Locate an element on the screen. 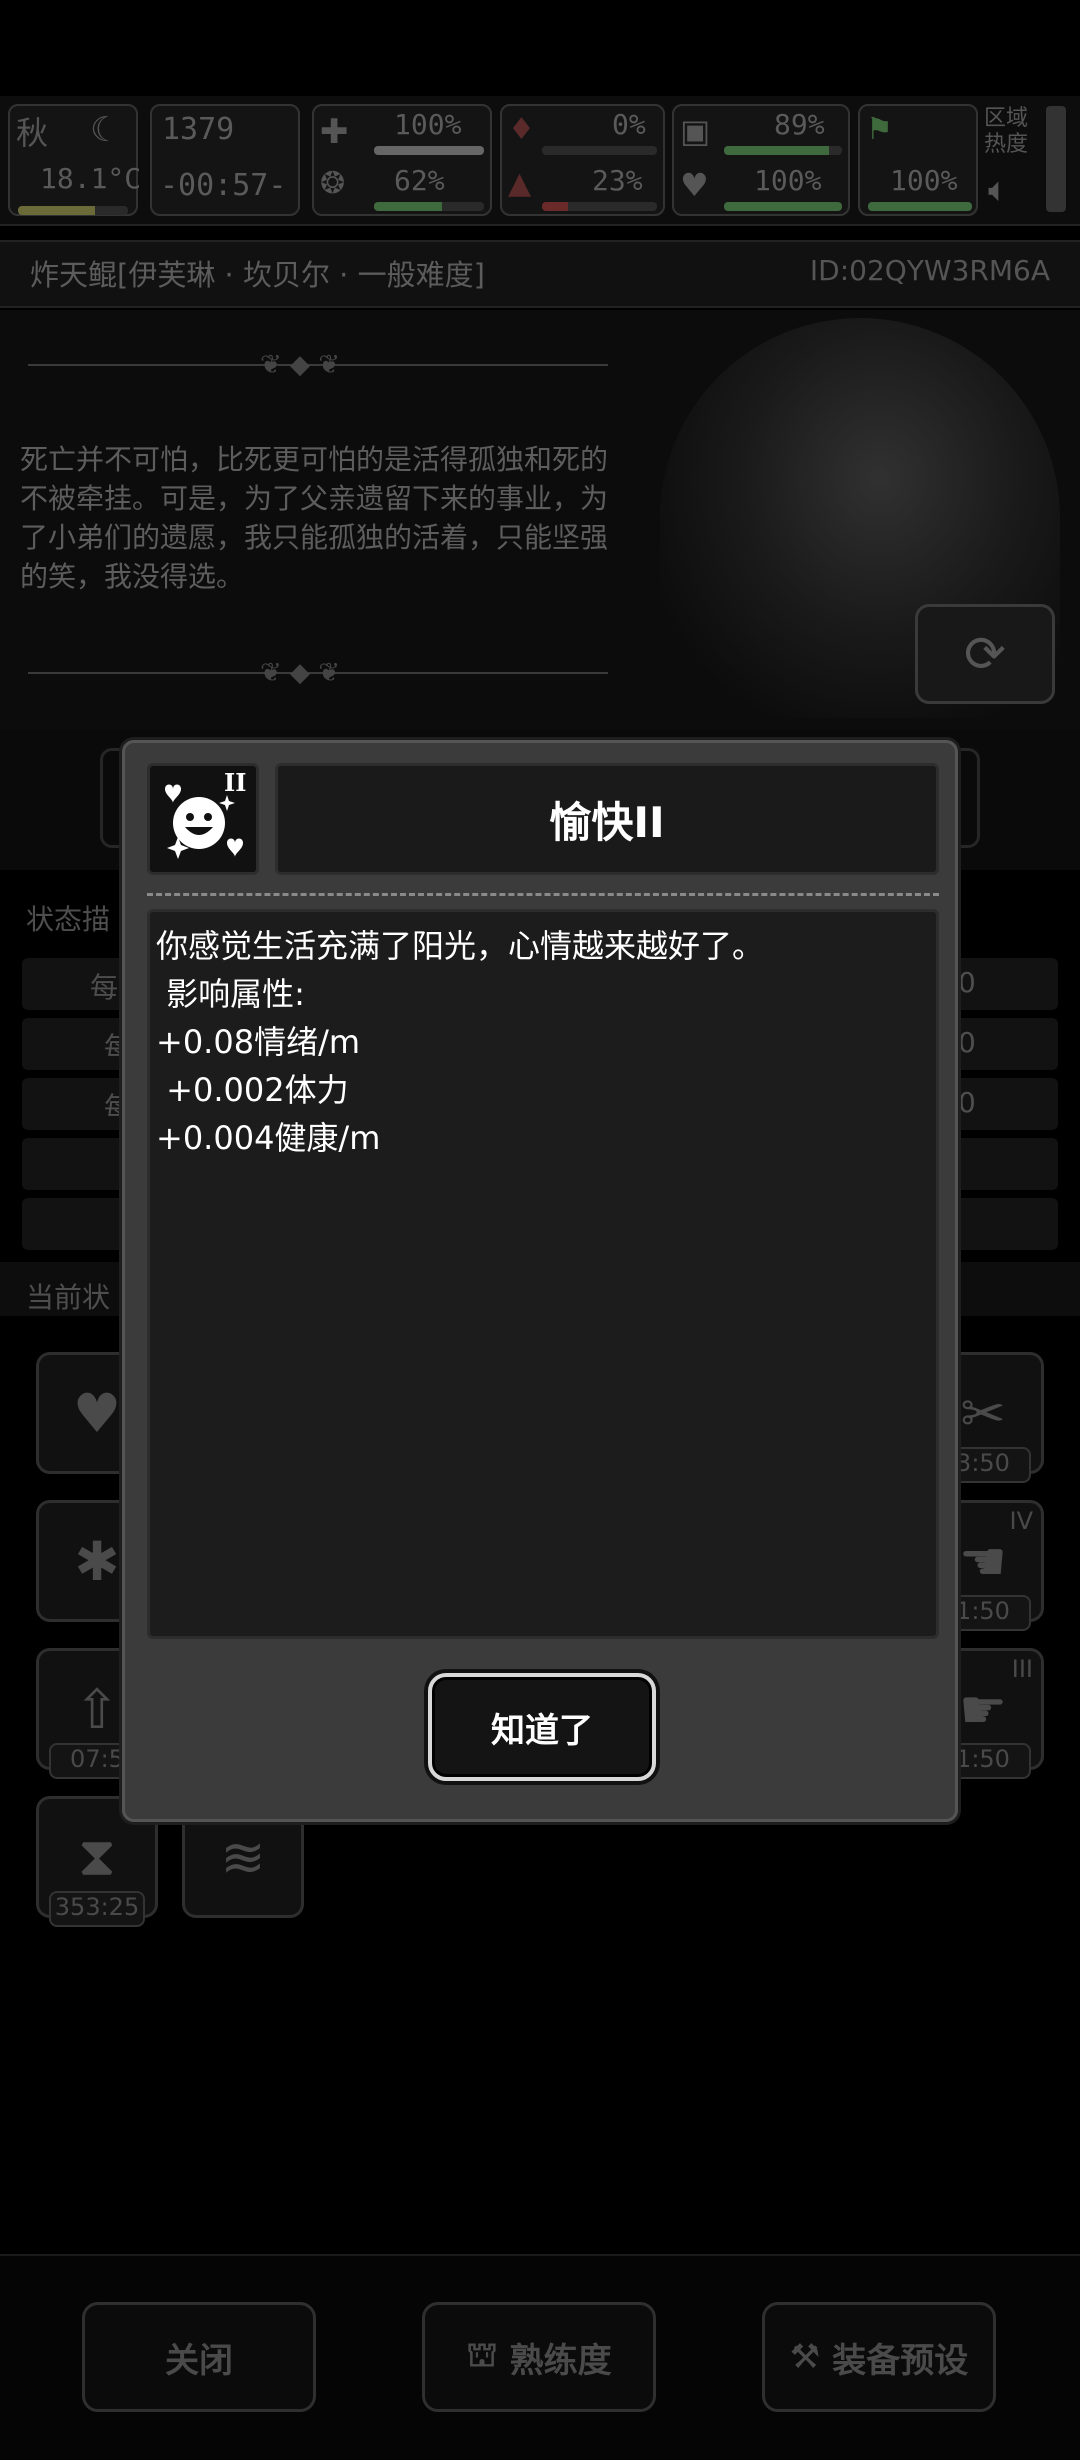  syringe-icon: ✂ is located at coordinates (983, 1413).